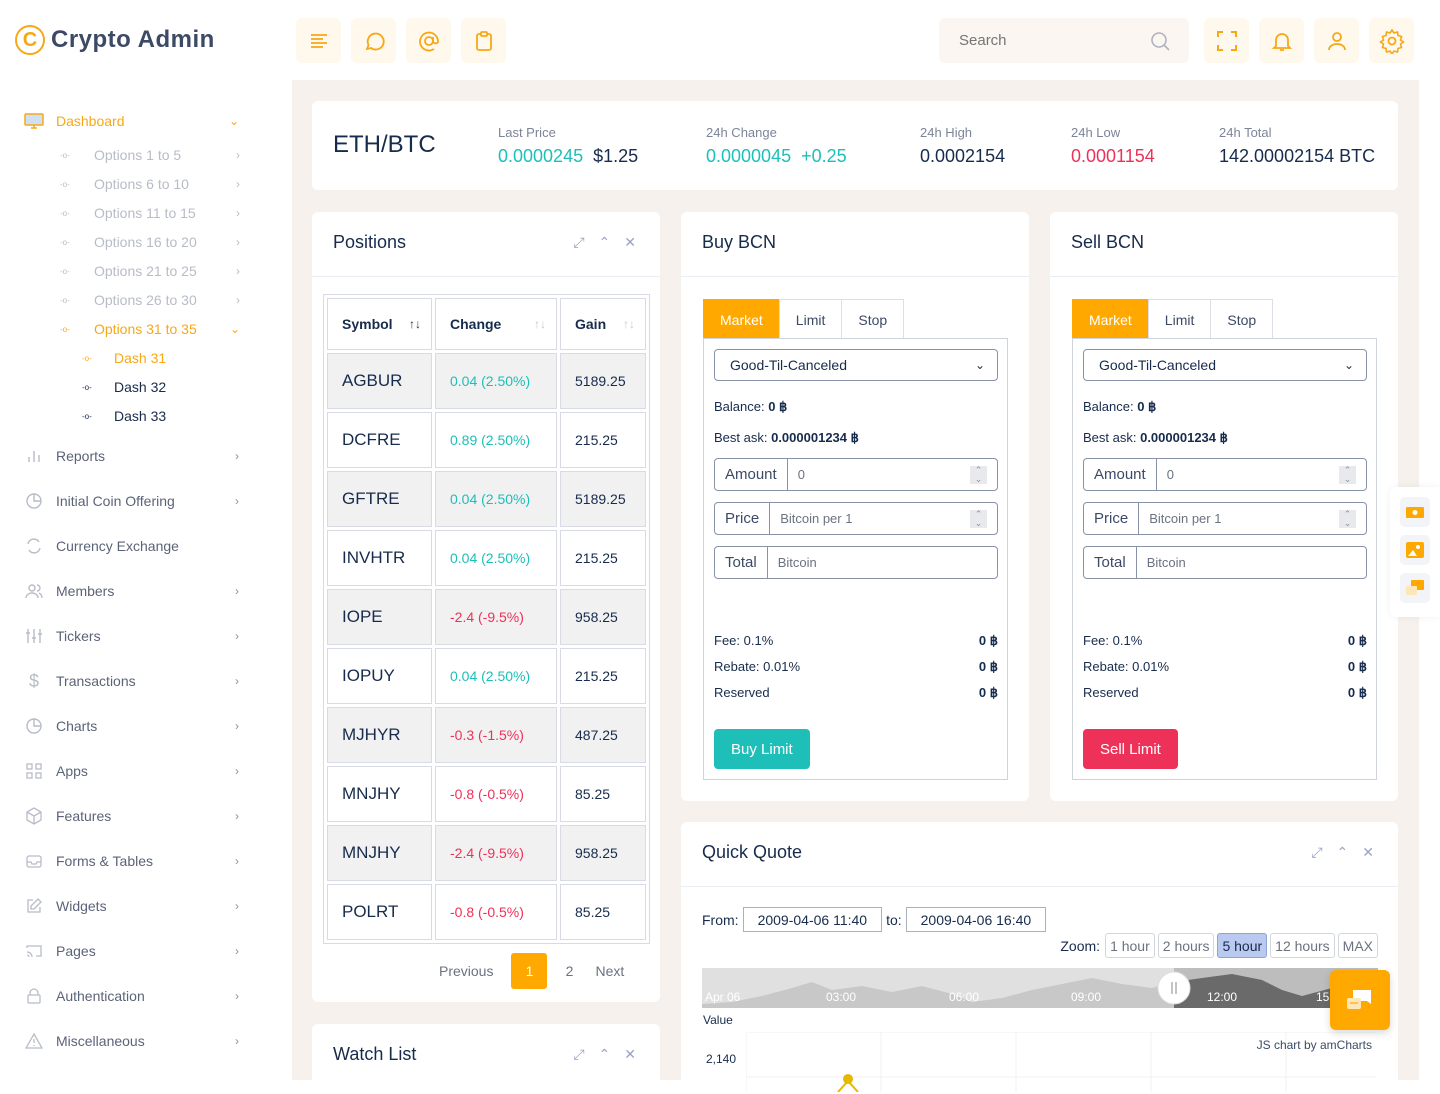  Describe the element at coordinates (152, 155) in the screenshot. I see `sidebar-subitem-options-1-5: -o- Options 1 to 5 ›` at that location.